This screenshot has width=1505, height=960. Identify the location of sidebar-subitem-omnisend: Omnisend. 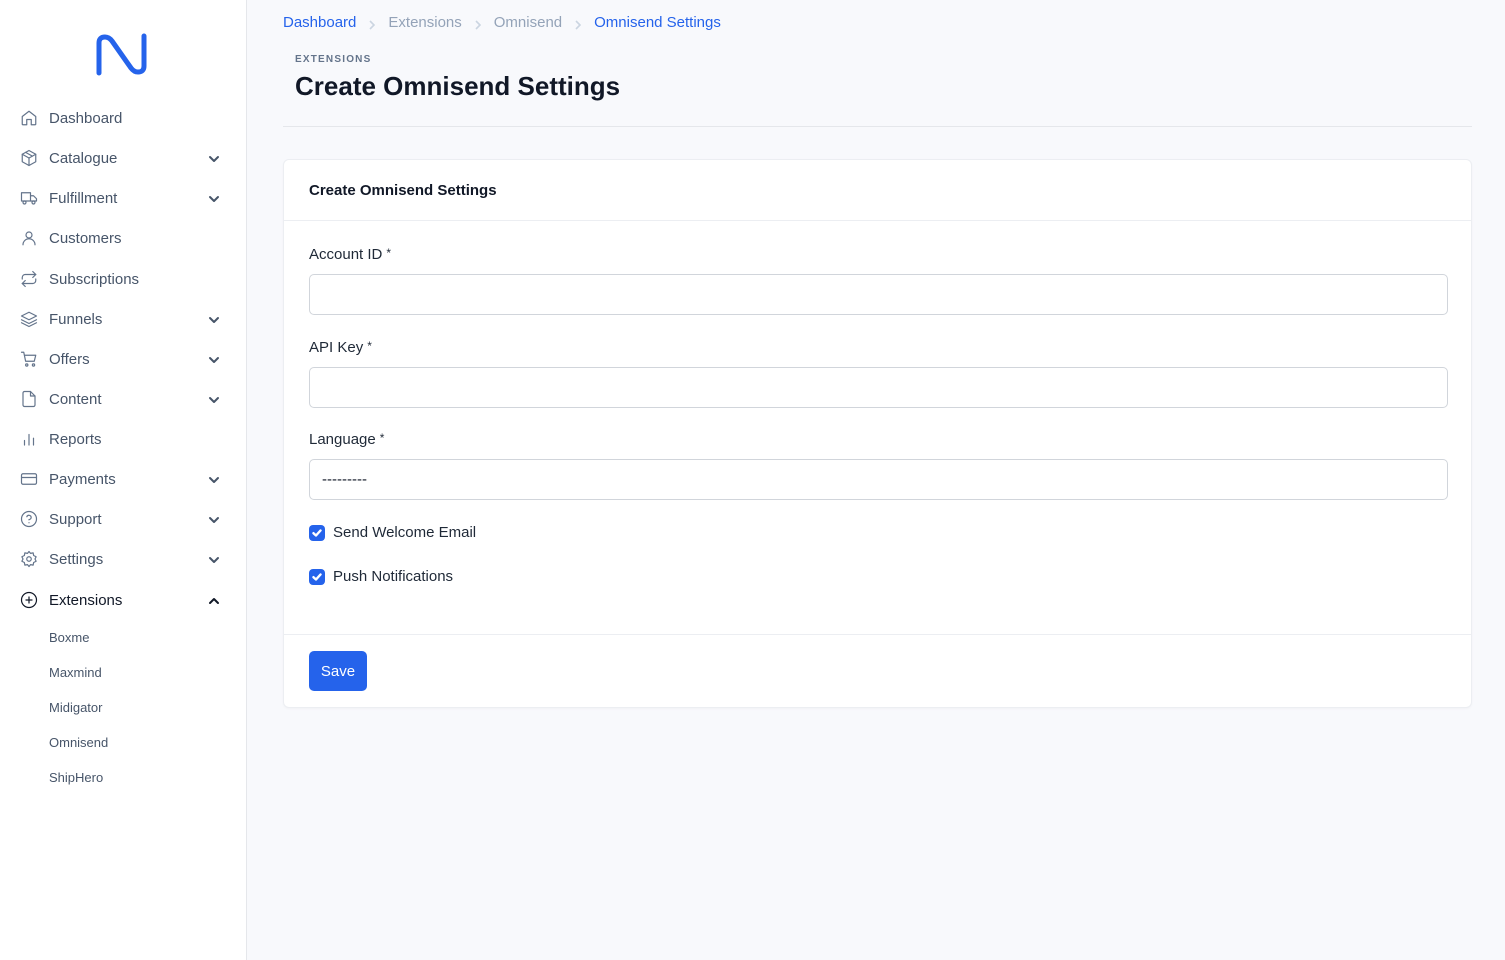
(78, 742).